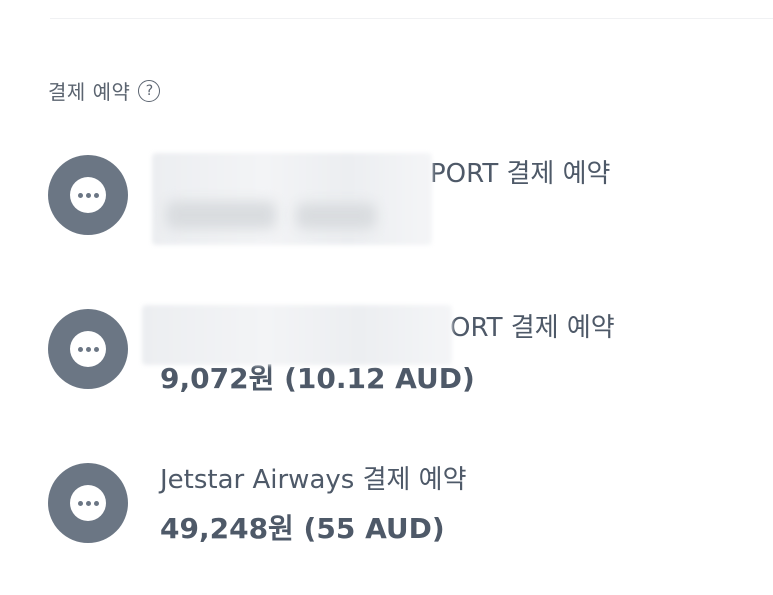  Describe the element at coordinates (520, 174) in the screenshot. I see `merchant-name: PORT 결제 예약` at that location.